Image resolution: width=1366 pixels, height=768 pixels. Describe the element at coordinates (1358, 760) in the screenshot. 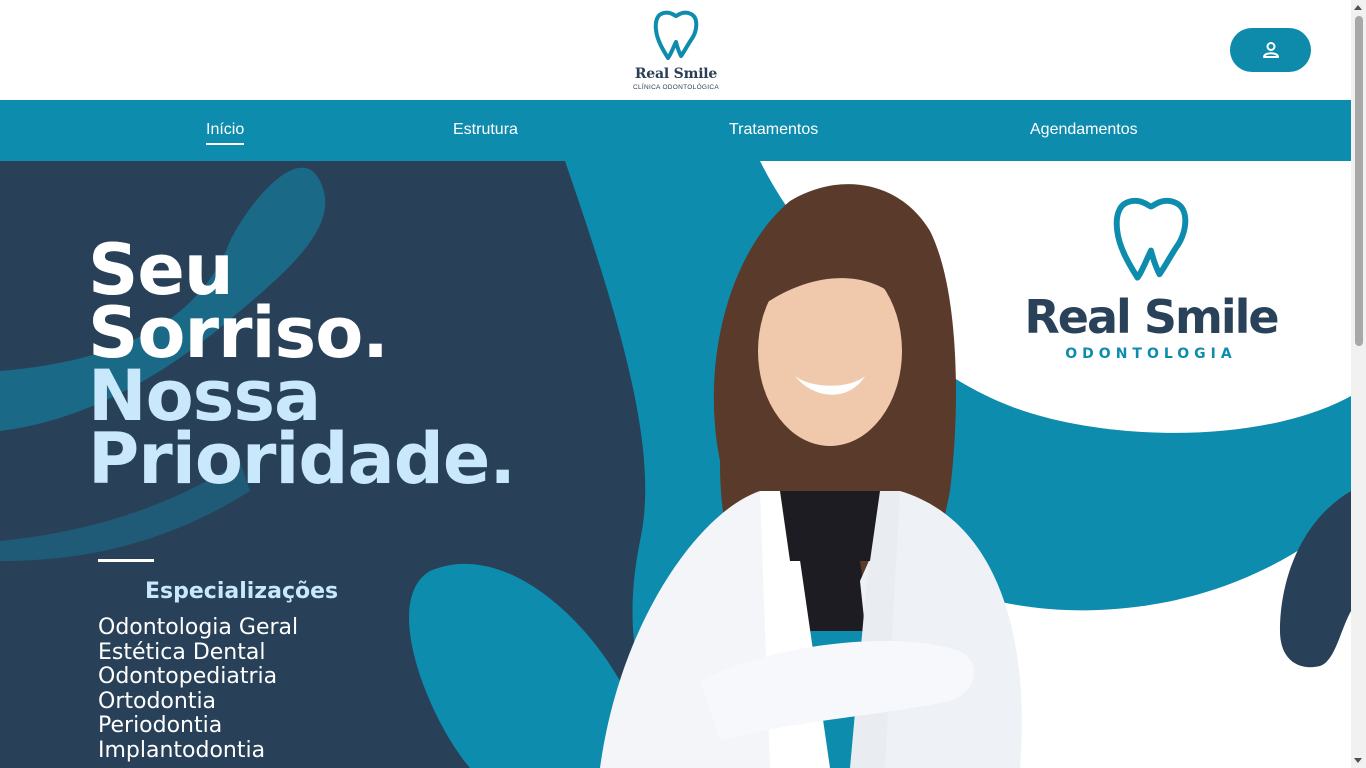

I see `scroll-down-arrow` at that location.